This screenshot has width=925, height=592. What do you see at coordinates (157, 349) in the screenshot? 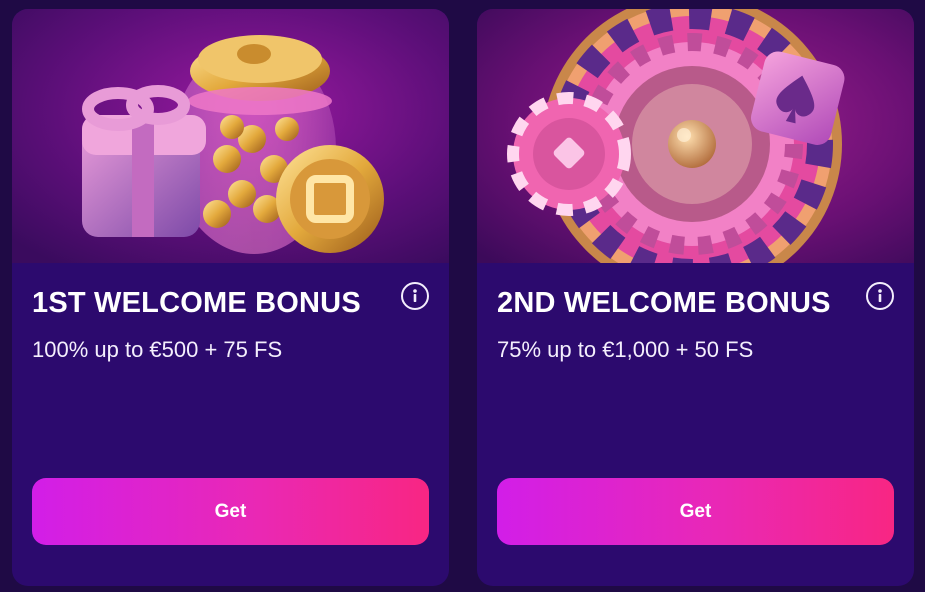
I see `bonus-offer: 100% up to €500 + 75 FS` at bounding box center [157, 349].